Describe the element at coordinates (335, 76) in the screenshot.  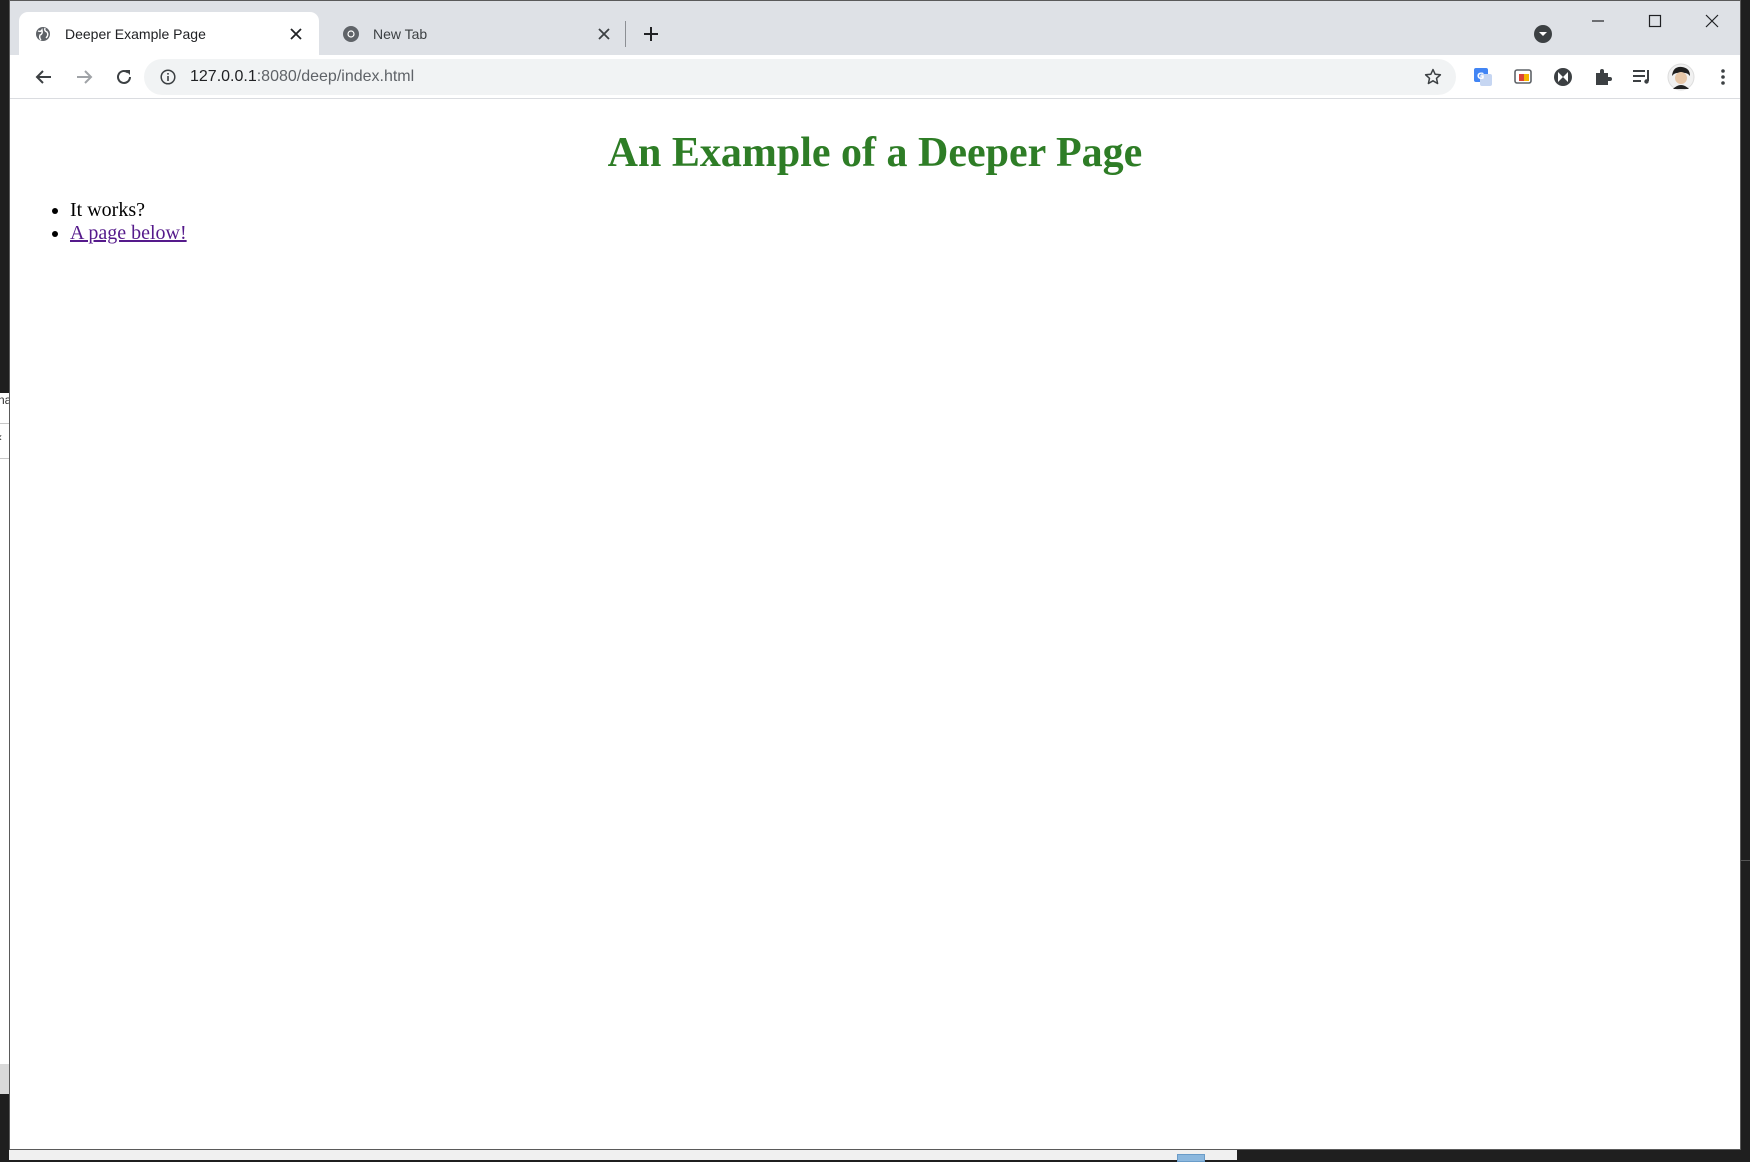
I see `url-path: :8080/deep/index.html` at that location.